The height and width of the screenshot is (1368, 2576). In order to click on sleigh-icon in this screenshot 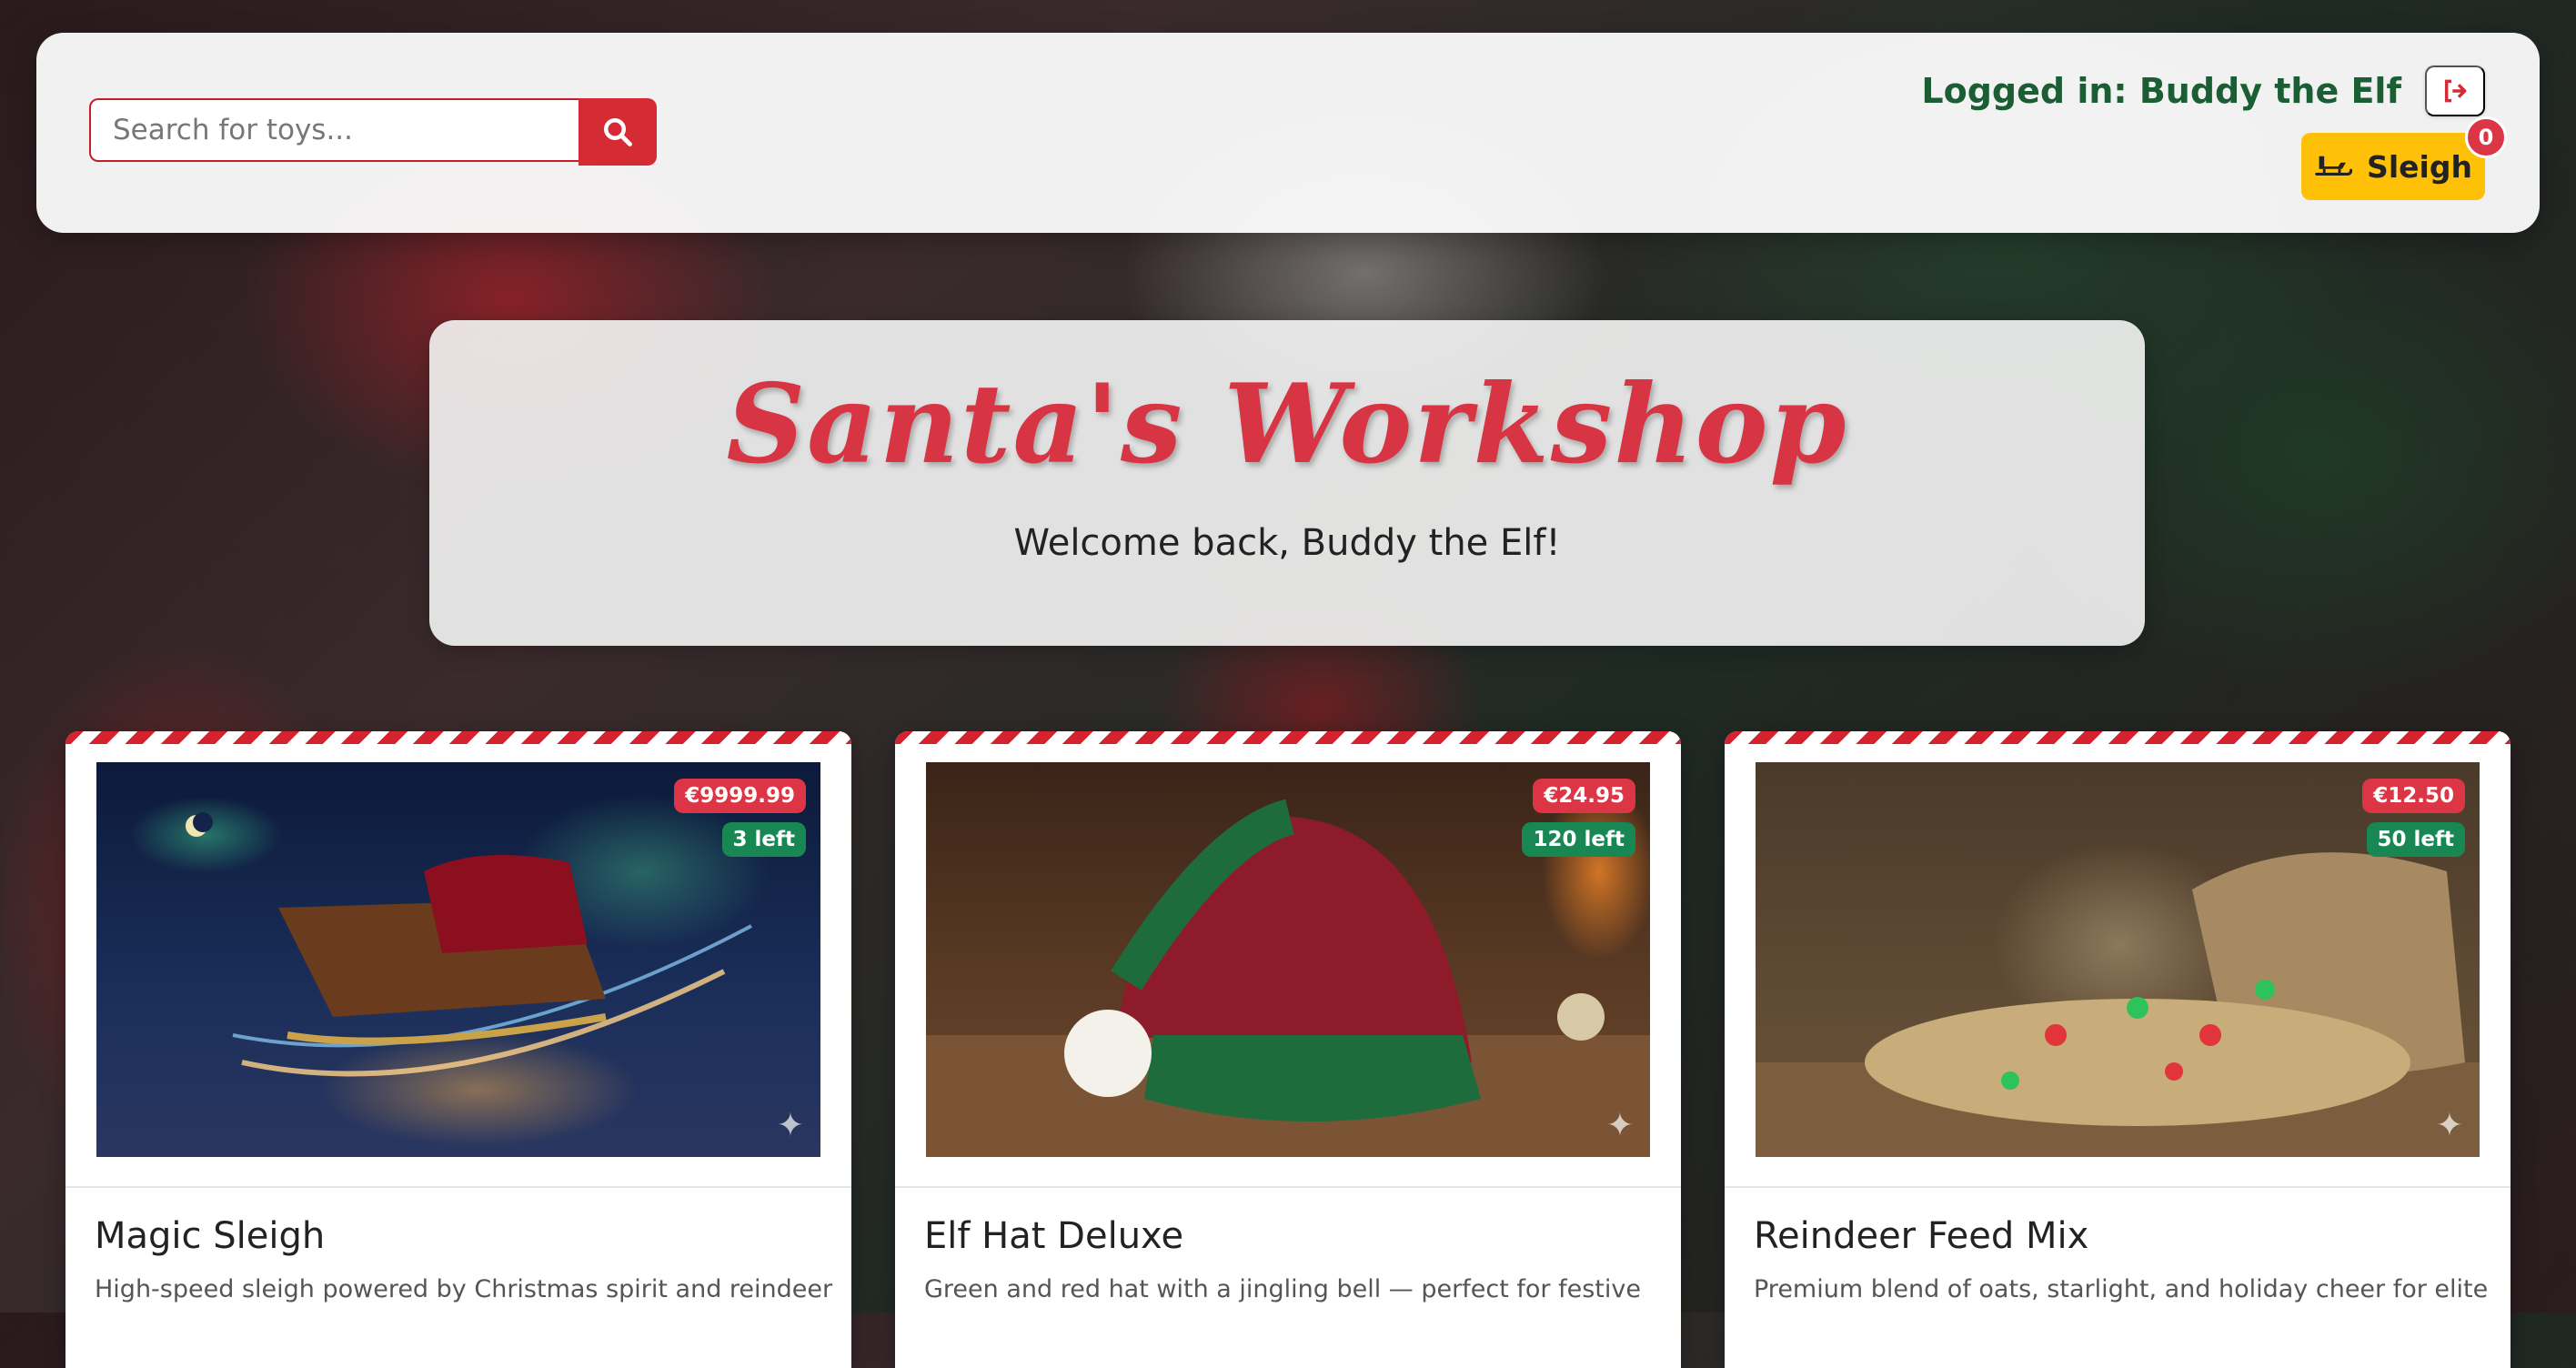, I will do `click(2334, 166)`.